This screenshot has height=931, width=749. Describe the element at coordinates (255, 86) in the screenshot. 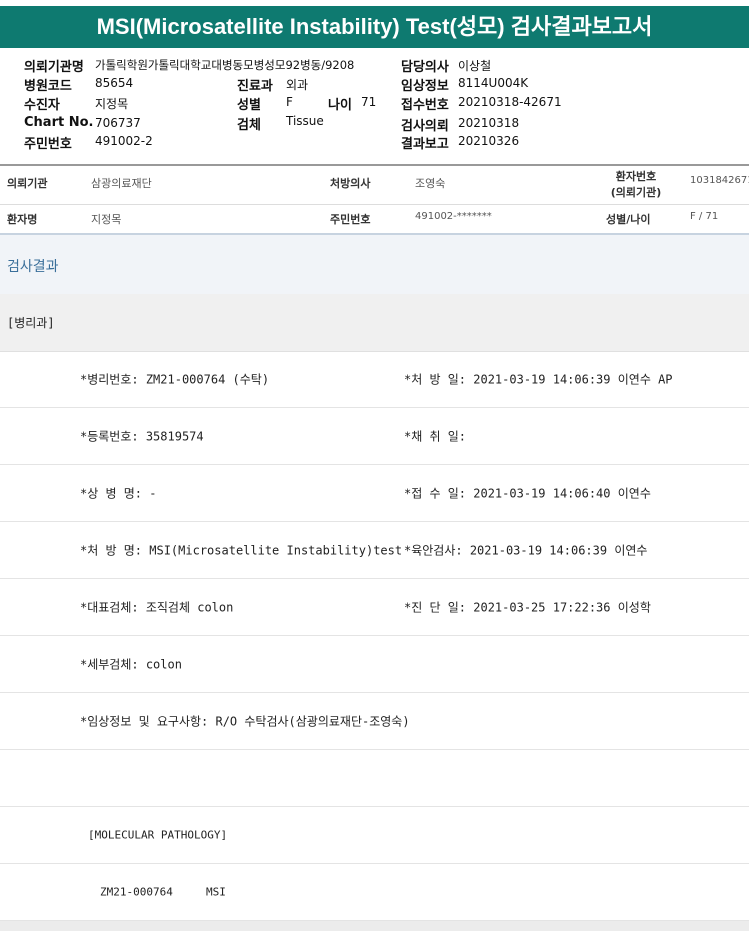

I see `dept-label: 진료과` at that location.